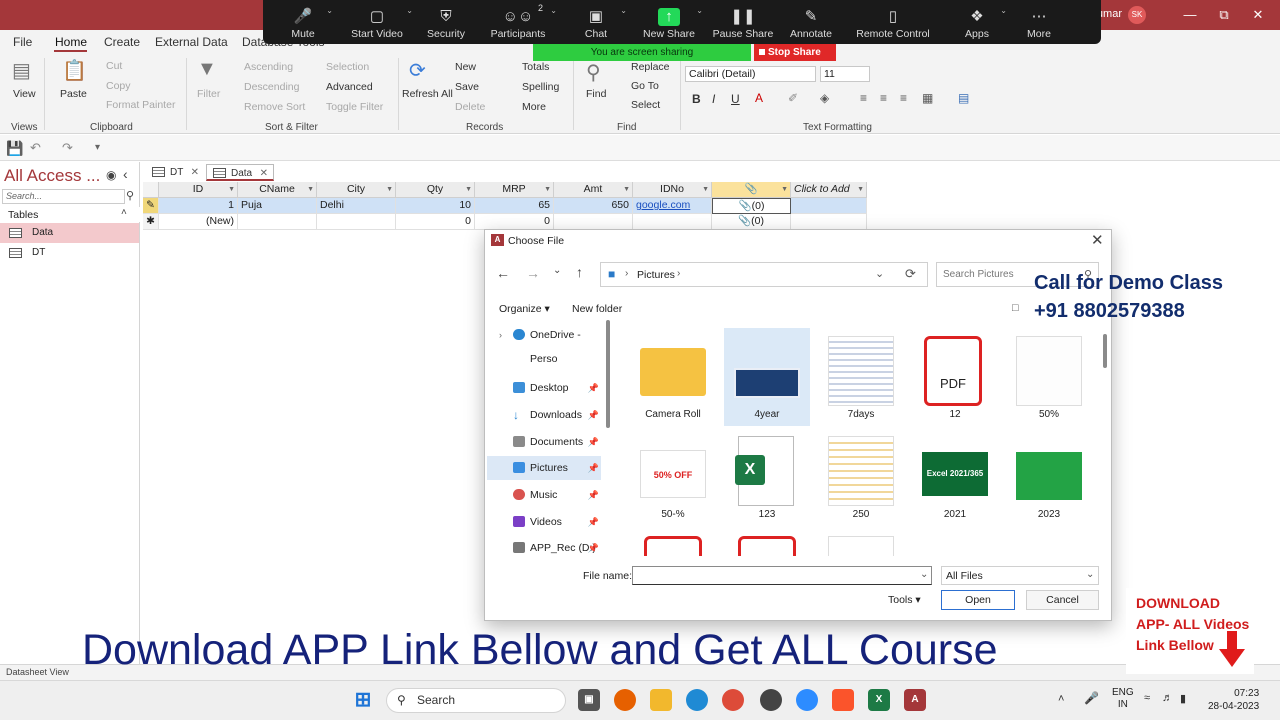  I want to click on obs-icon, so click(771, 700).